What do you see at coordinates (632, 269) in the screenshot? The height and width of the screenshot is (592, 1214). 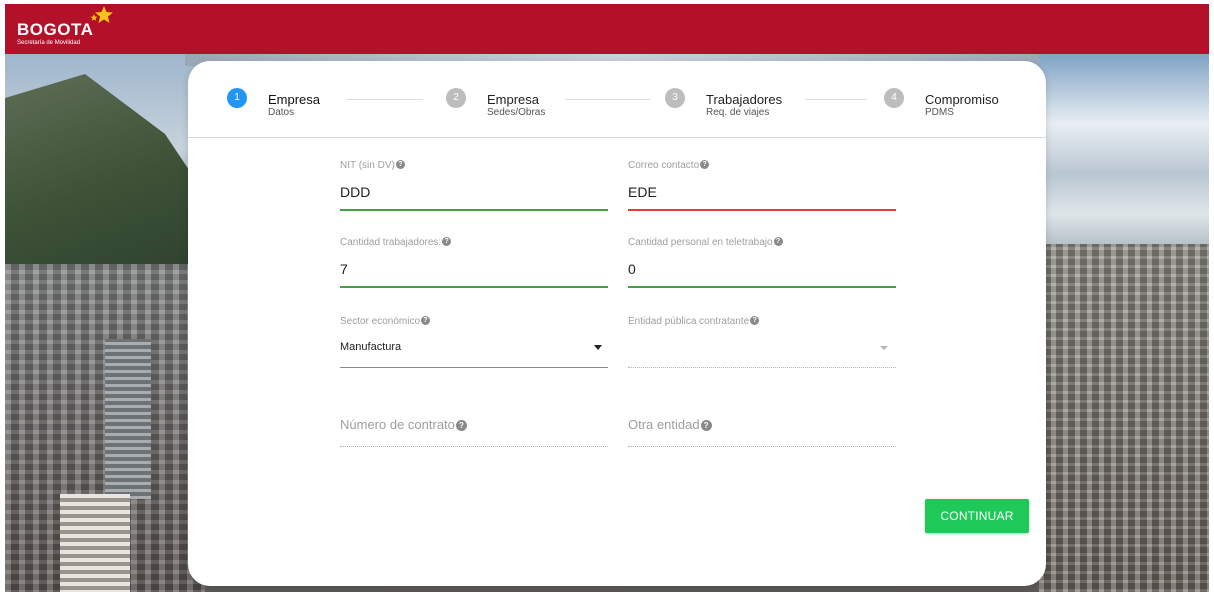 I see `teletrabajo-input: 0` at bounding box center [632, 269].